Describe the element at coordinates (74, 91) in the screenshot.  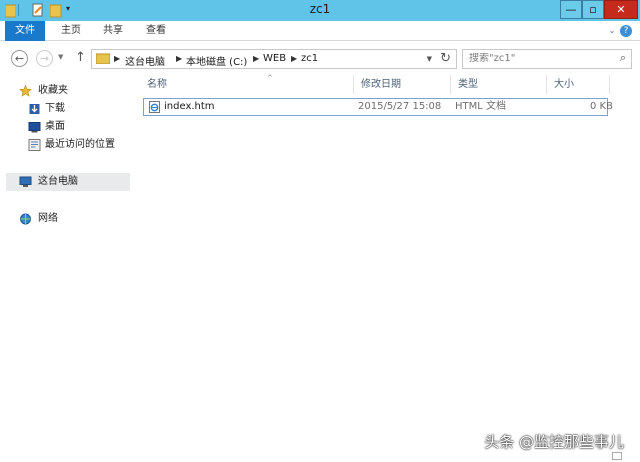
I see `sidebar-item-favorites: 收藏夹` at that location.